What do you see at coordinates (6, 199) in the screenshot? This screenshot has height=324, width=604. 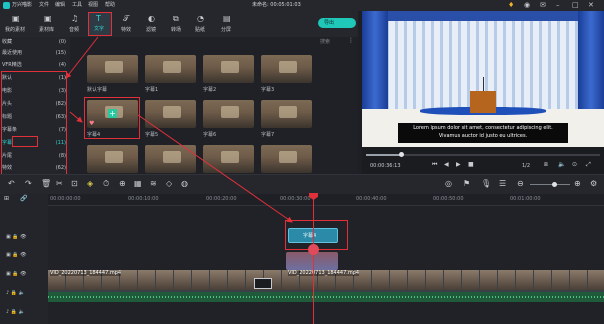 I see `add-track-icon: ⊞` at bounding box center [6, 199].